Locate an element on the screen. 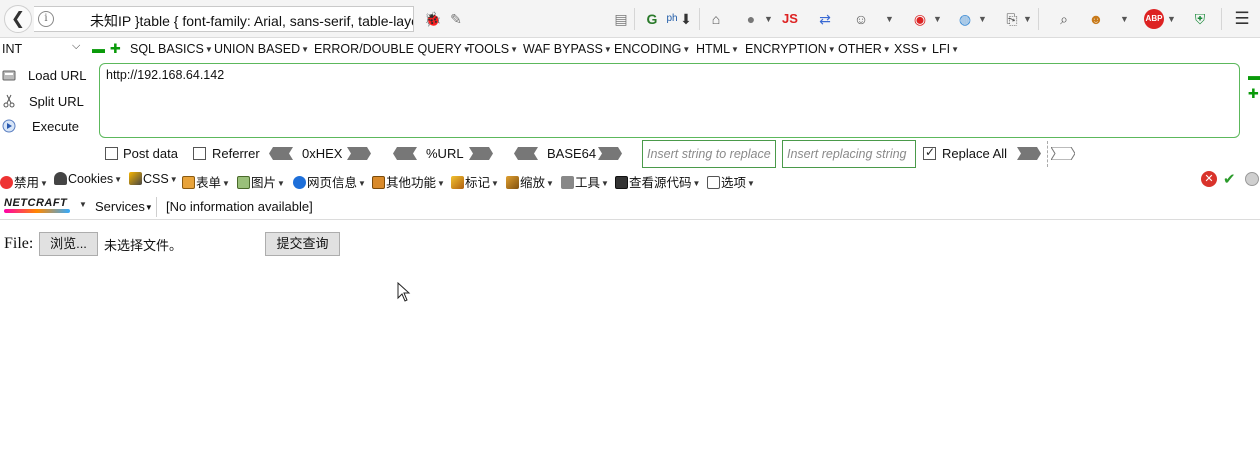 The height and width of the screenshot is (474, 1260). status-icon is located at coordinates (1252, 179).